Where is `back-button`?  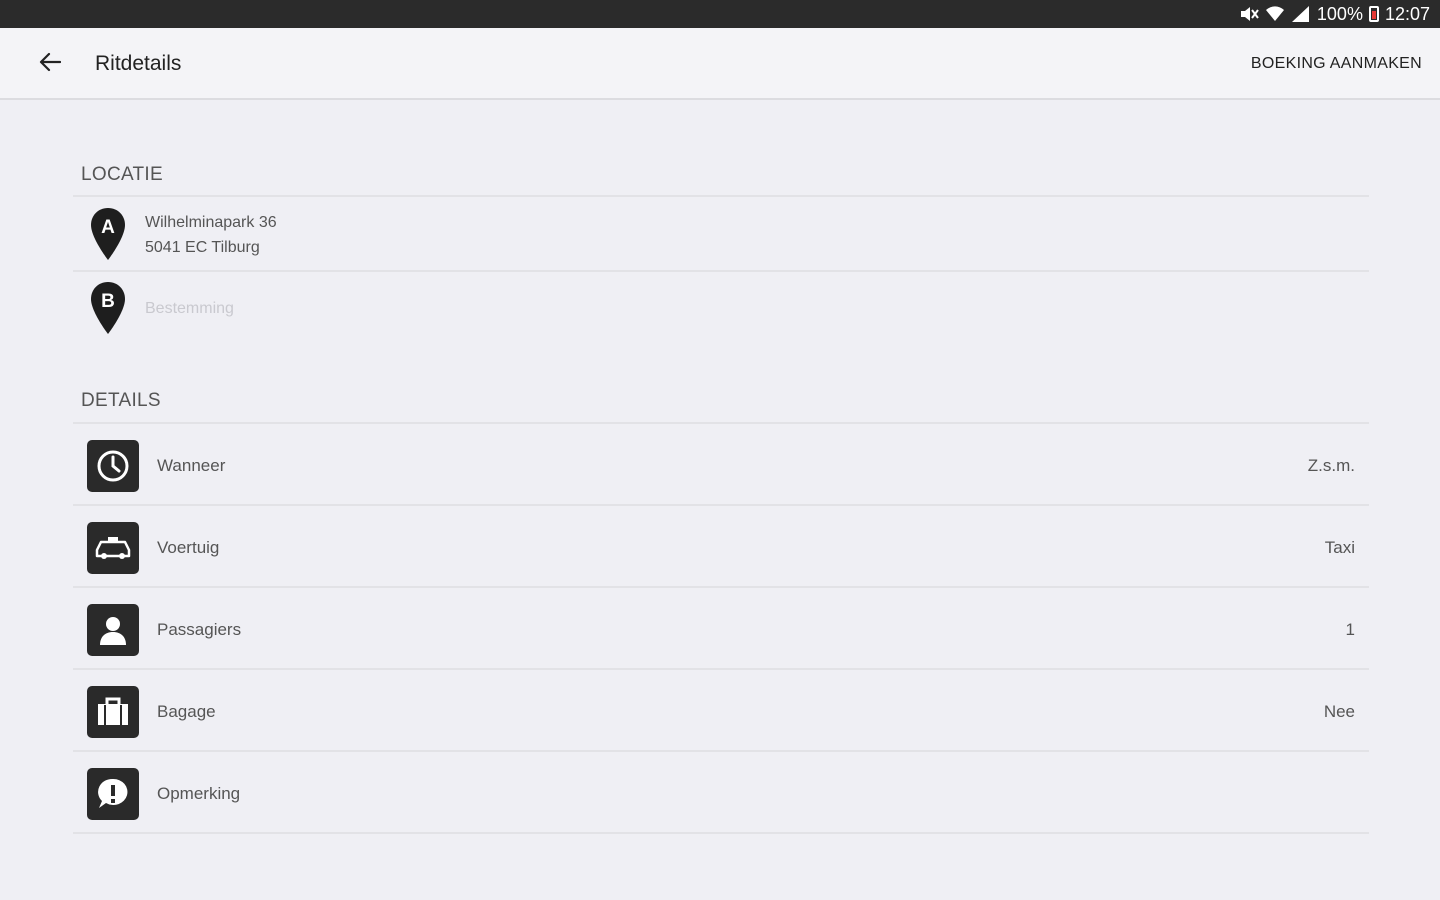
back-button is located at coordinates (50, 62).